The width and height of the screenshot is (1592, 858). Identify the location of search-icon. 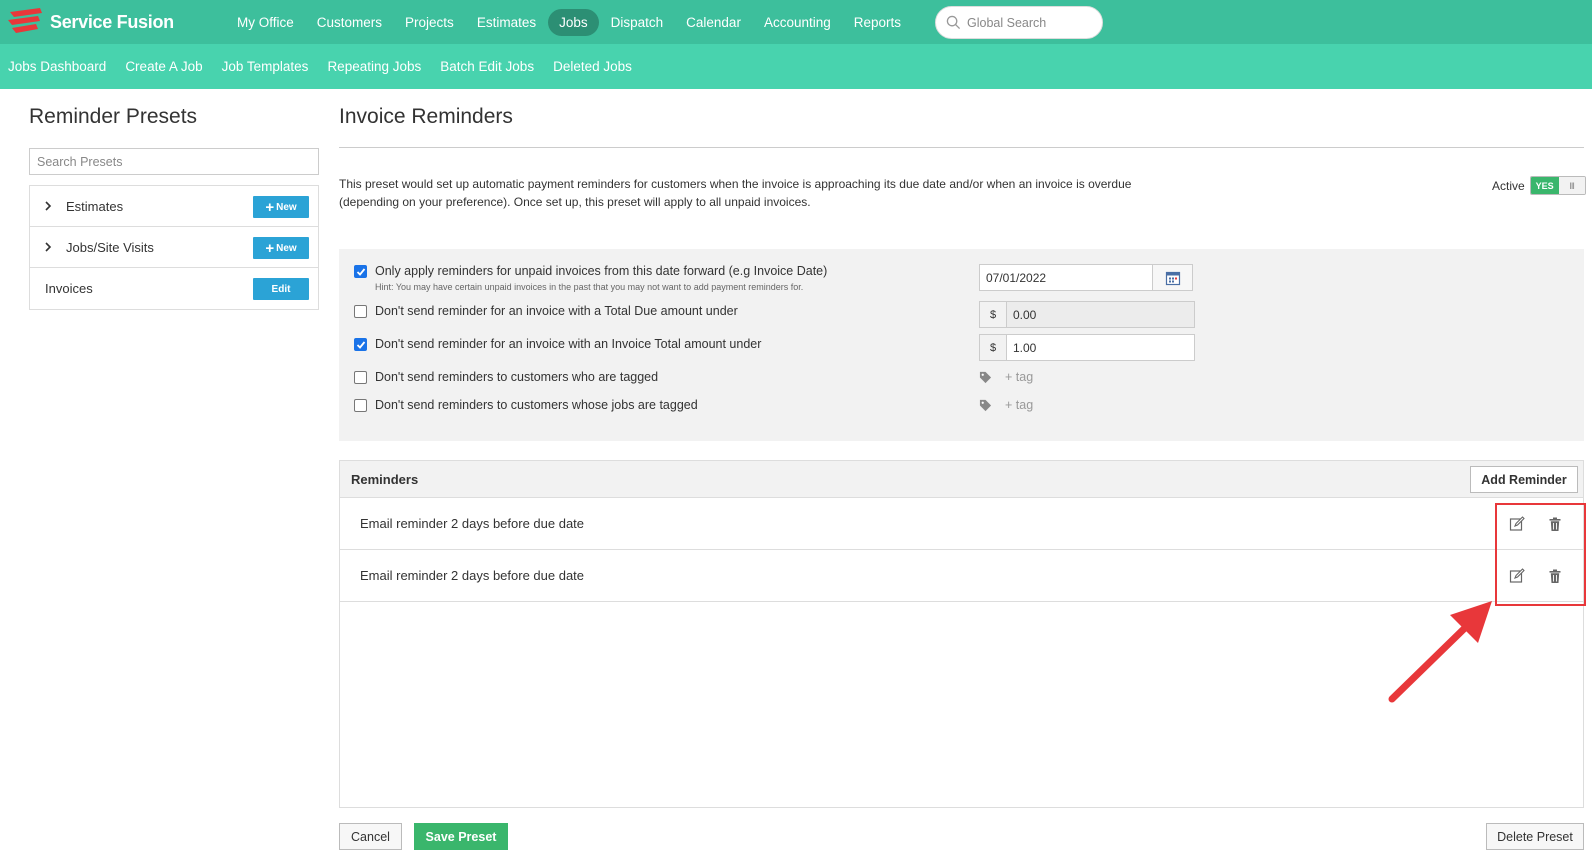
(953, 22).